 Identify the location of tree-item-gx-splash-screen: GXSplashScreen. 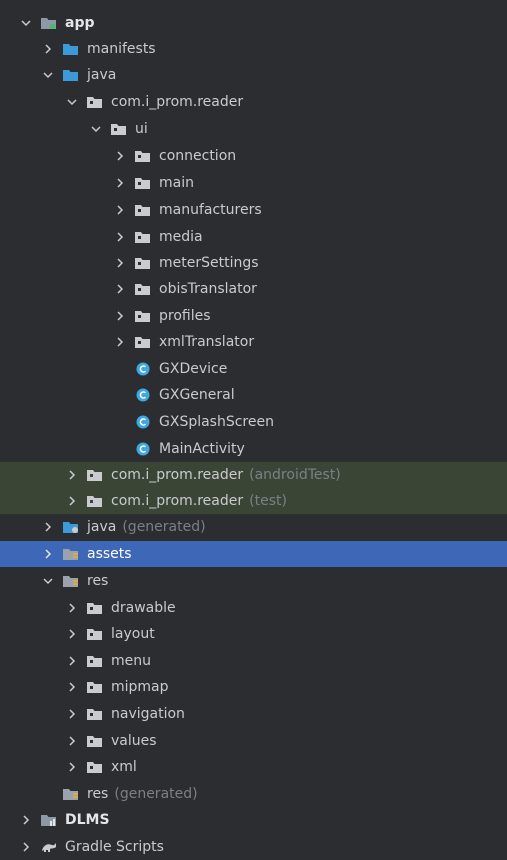
(253, 422).